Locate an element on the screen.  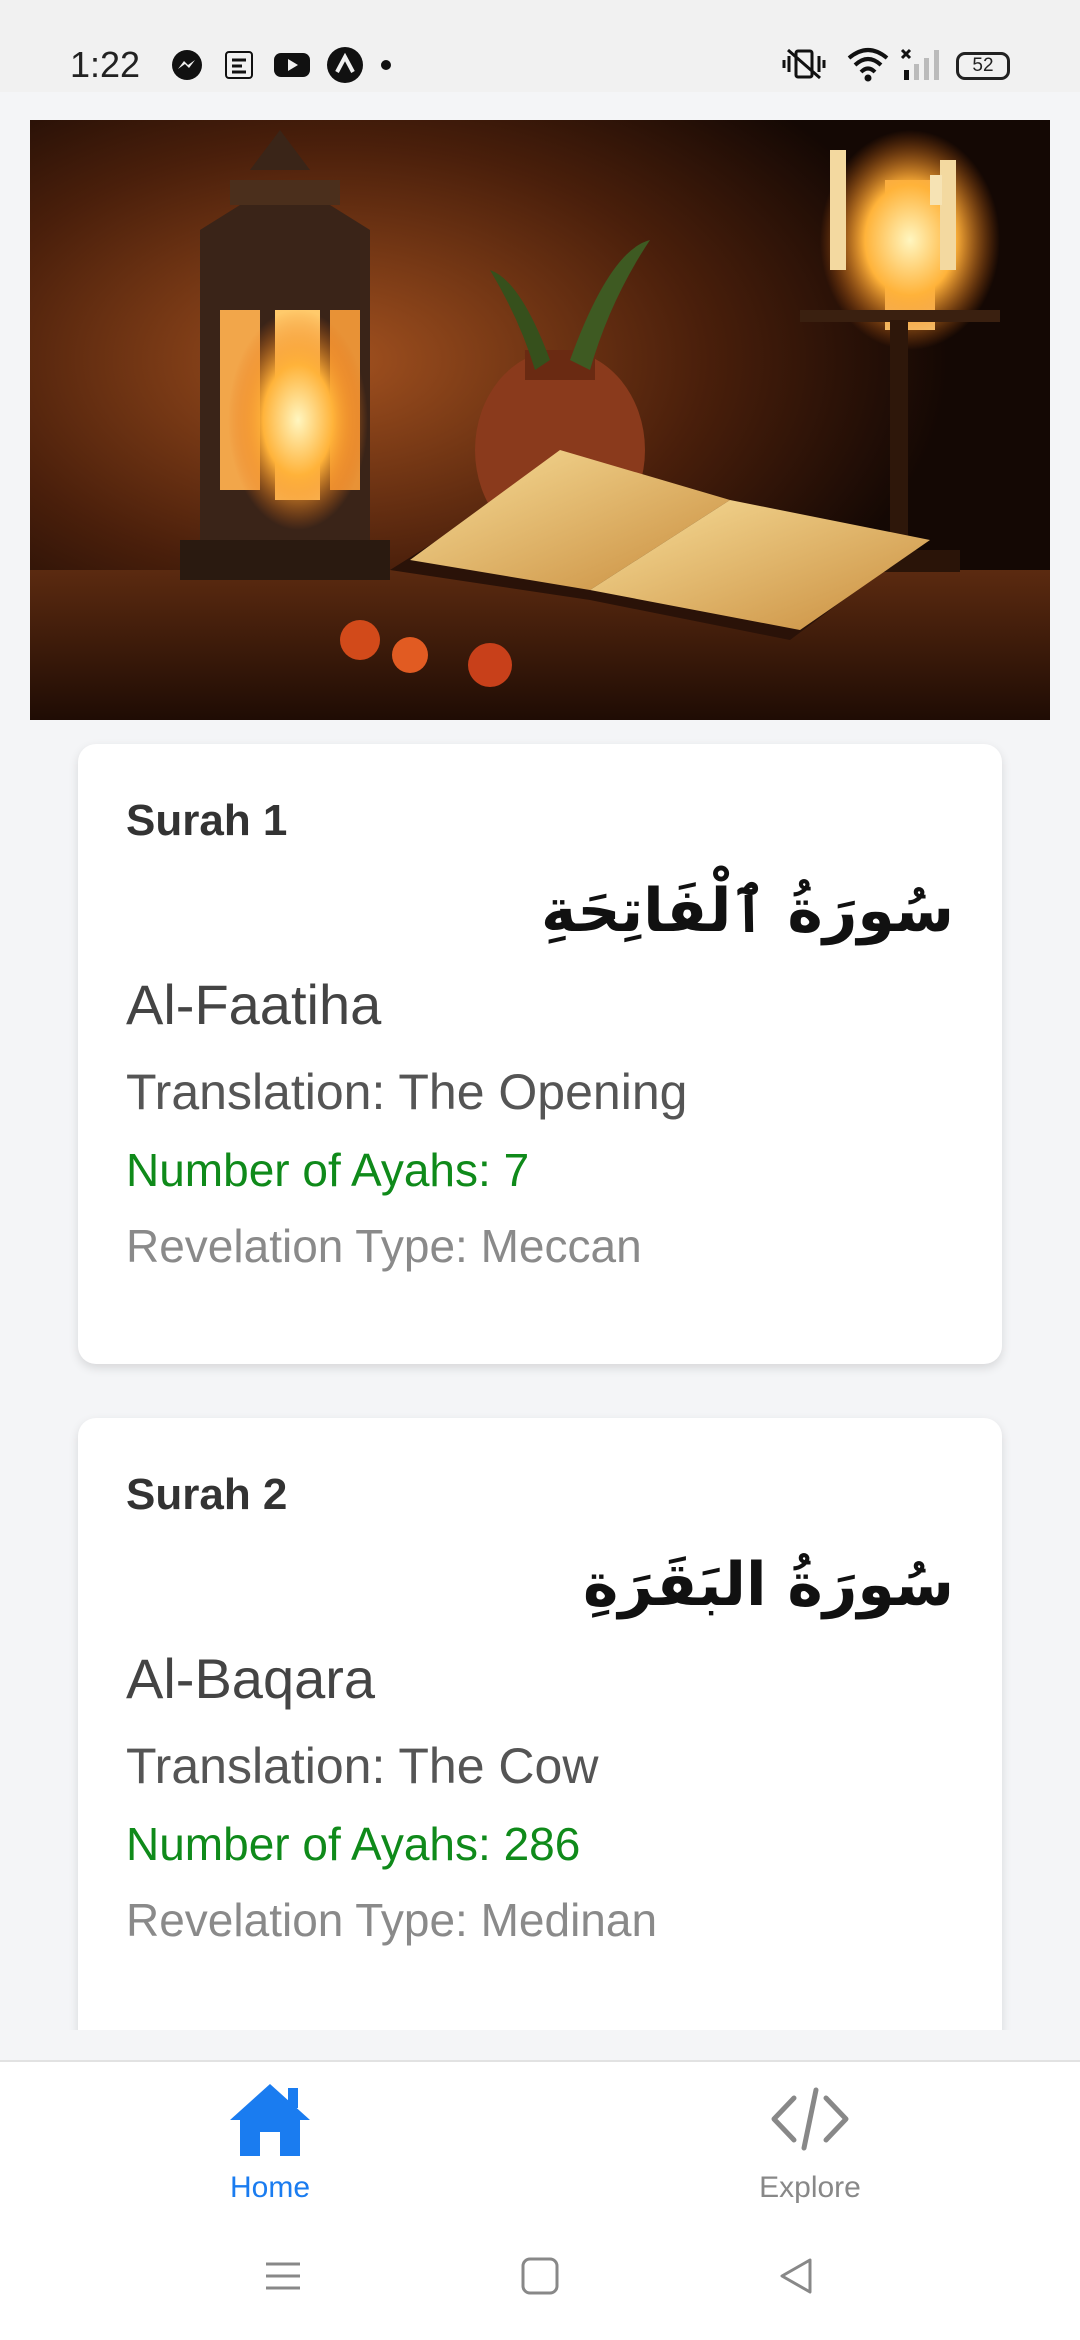
system-nav-bar is located at coordinates (540, 2280).